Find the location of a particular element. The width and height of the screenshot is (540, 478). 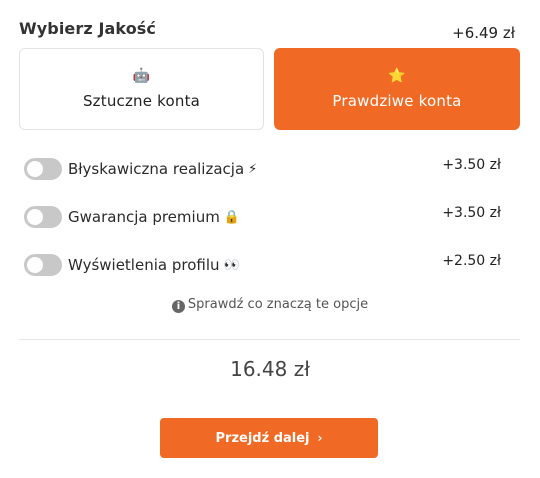

star-icon: ⭐ is located at coordinates (397, 76).